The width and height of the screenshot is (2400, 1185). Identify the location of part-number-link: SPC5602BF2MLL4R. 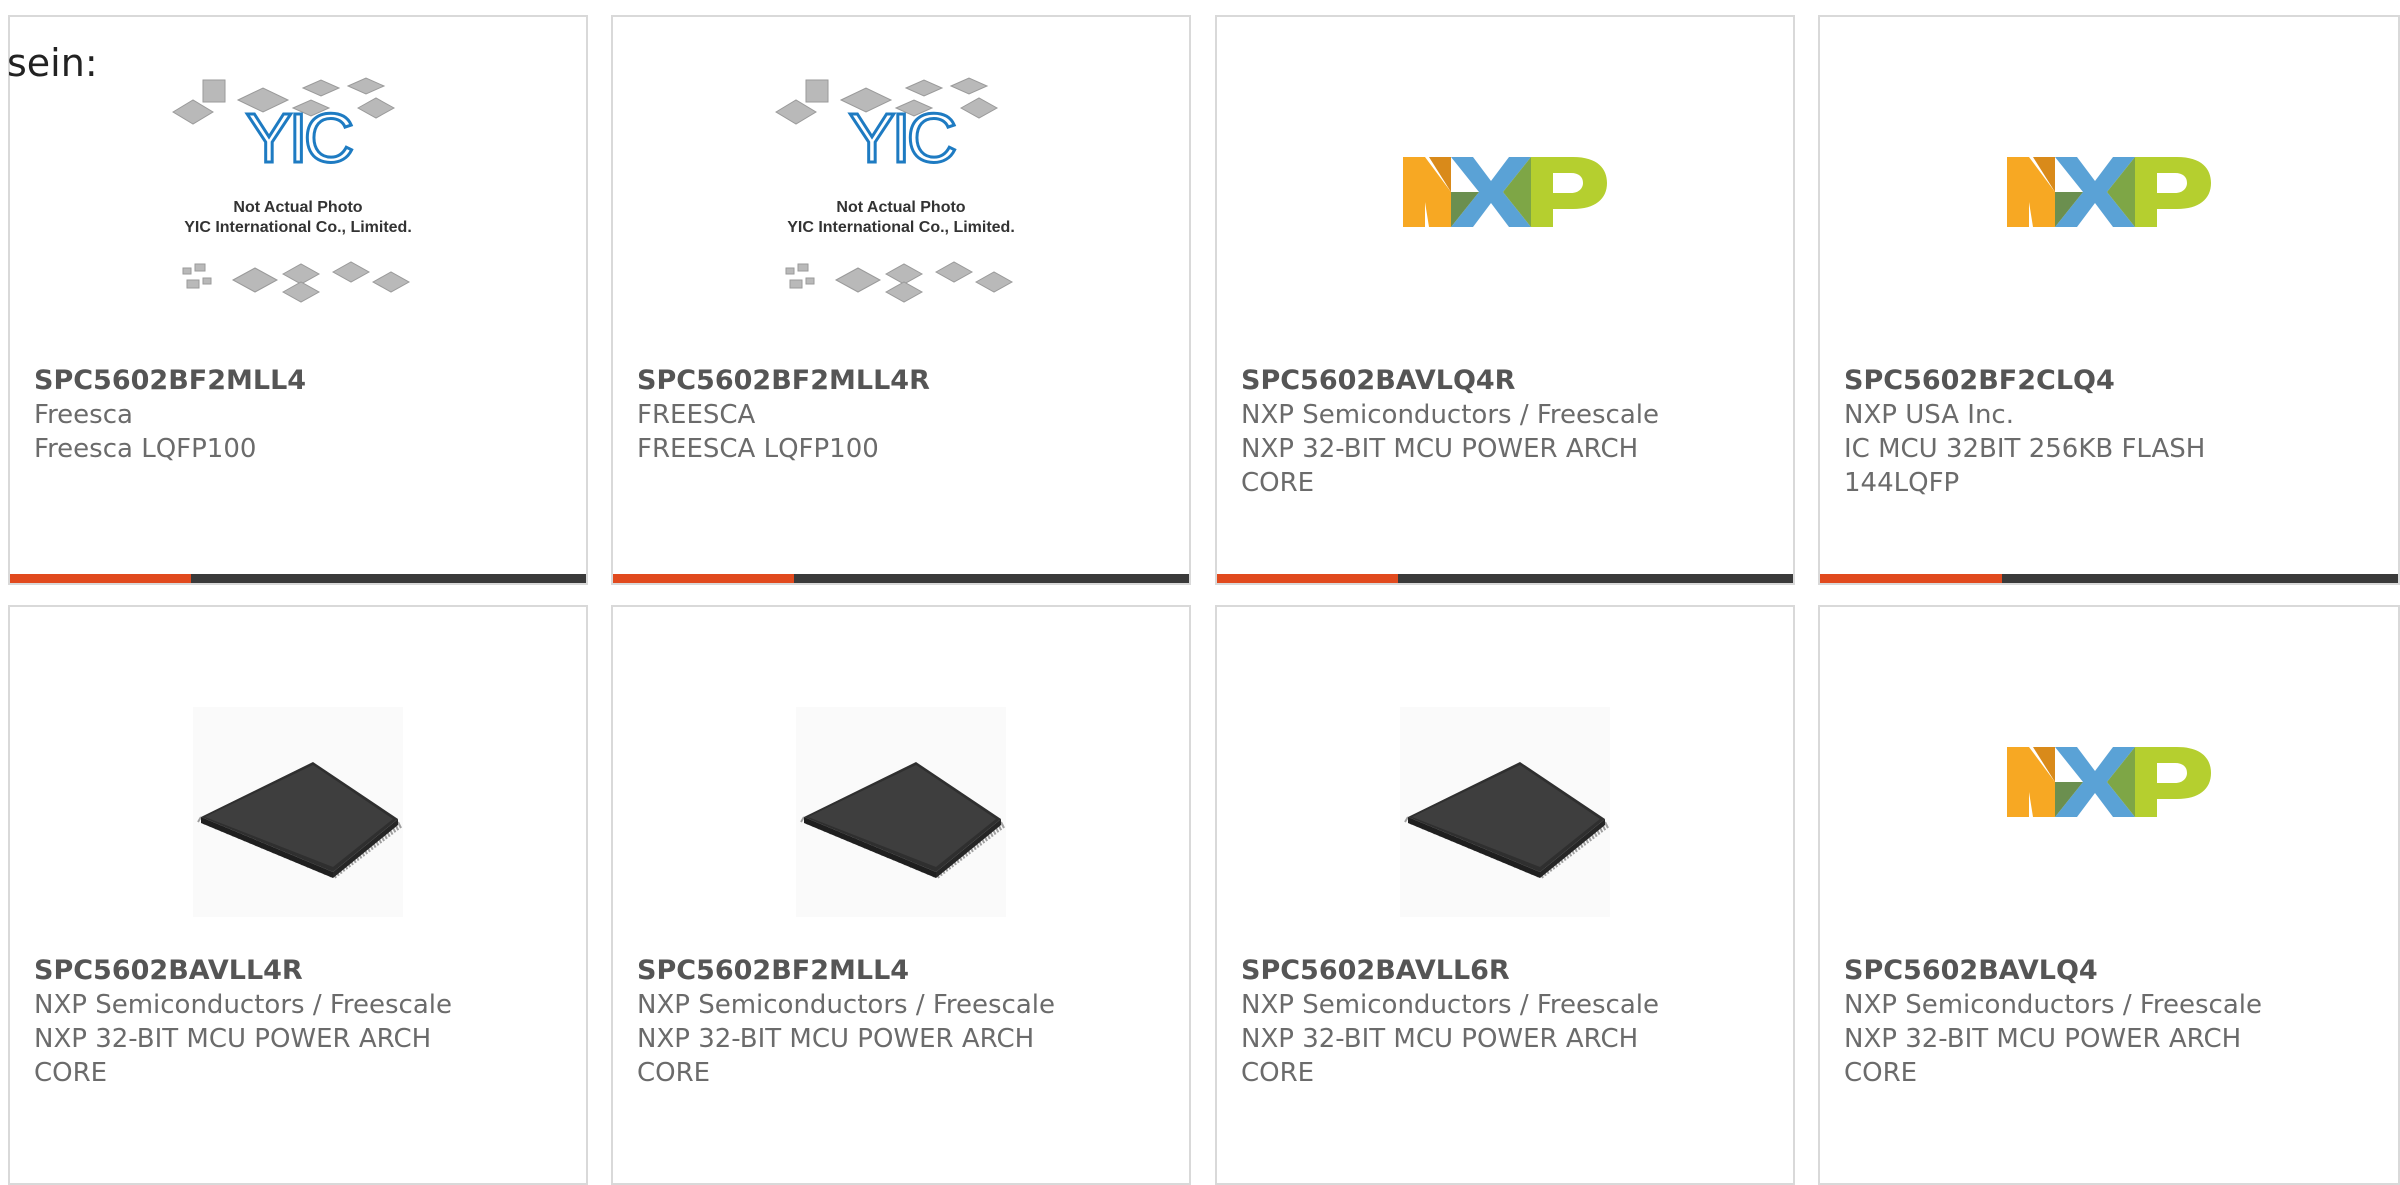
(903, 381).